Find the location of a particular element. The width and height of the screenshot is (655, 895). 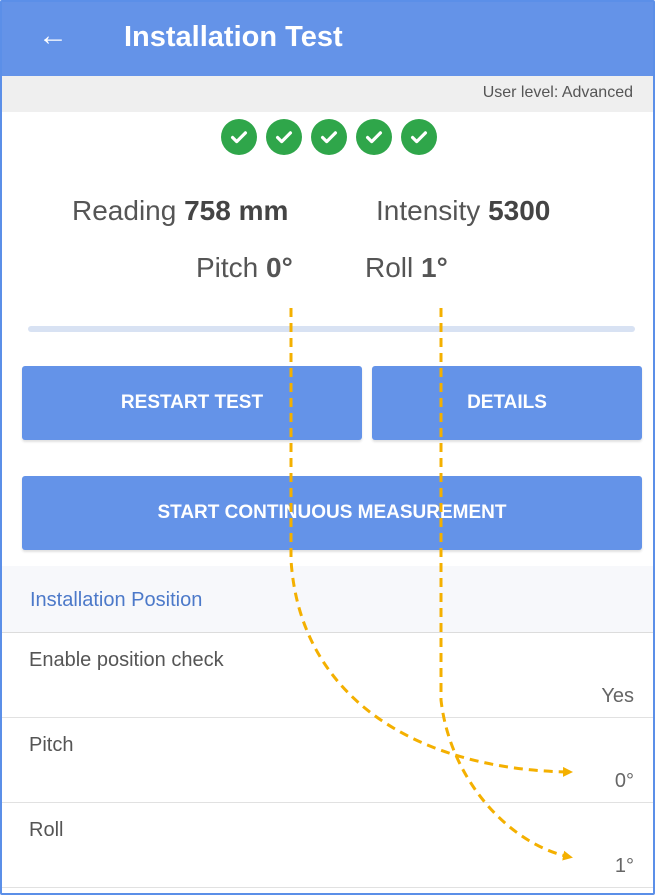

status-checks is located at coordinates (329, 137).